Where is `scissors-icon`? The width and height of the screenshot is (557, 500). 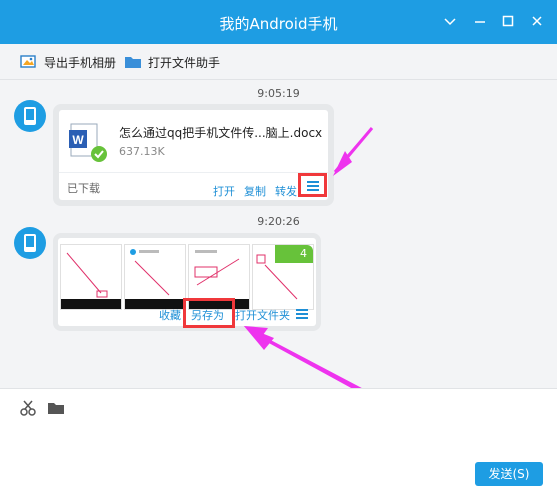
scissors-icon is located at coordinates (28, 408).